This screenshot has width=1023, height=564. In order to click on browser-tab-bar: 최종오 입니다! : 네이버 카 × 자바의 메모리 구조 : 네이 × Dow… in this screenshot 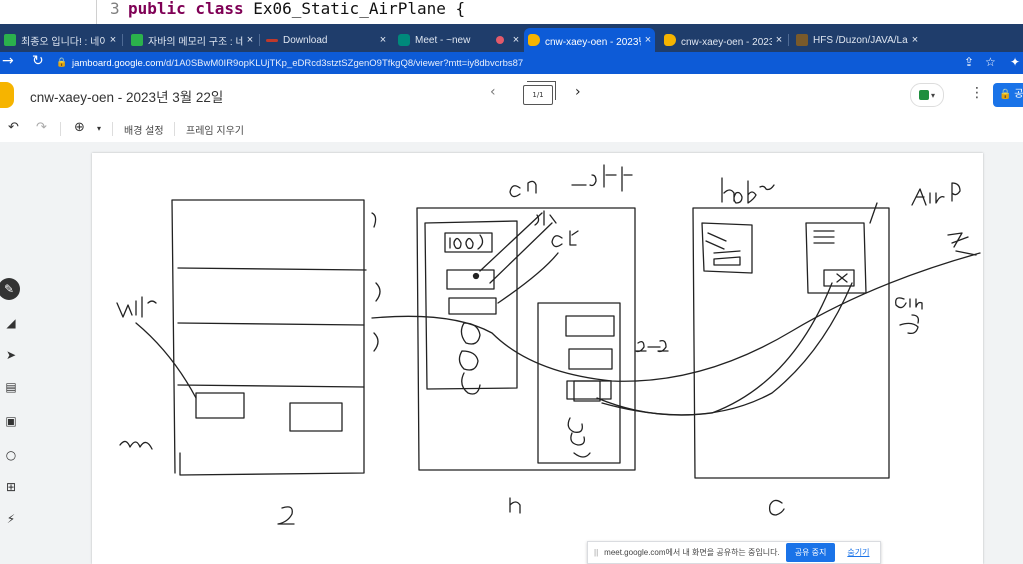, I will do `click(511, 47)`.